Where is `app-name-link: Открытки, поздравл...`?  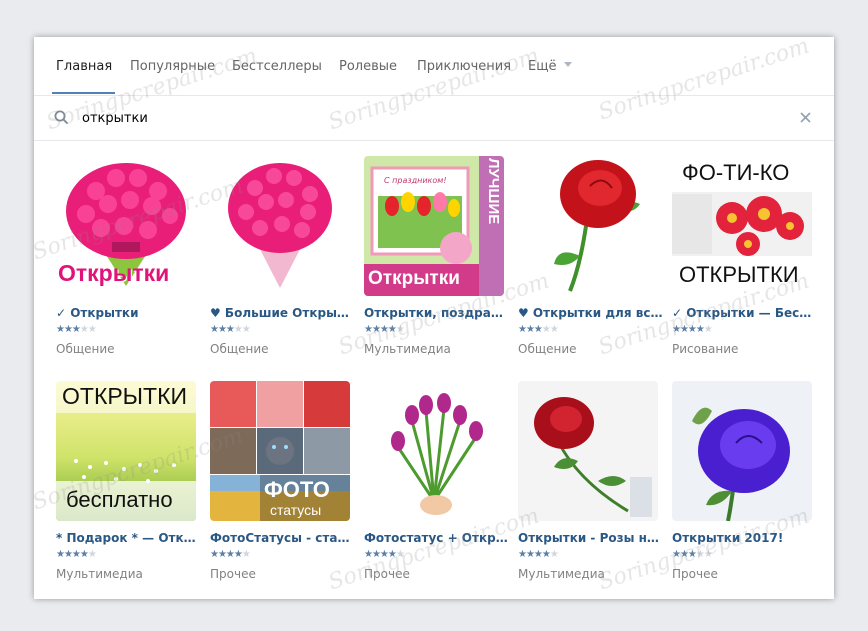
app-name-link: Открытки, поздравл... is located at coordinates (436, 313).